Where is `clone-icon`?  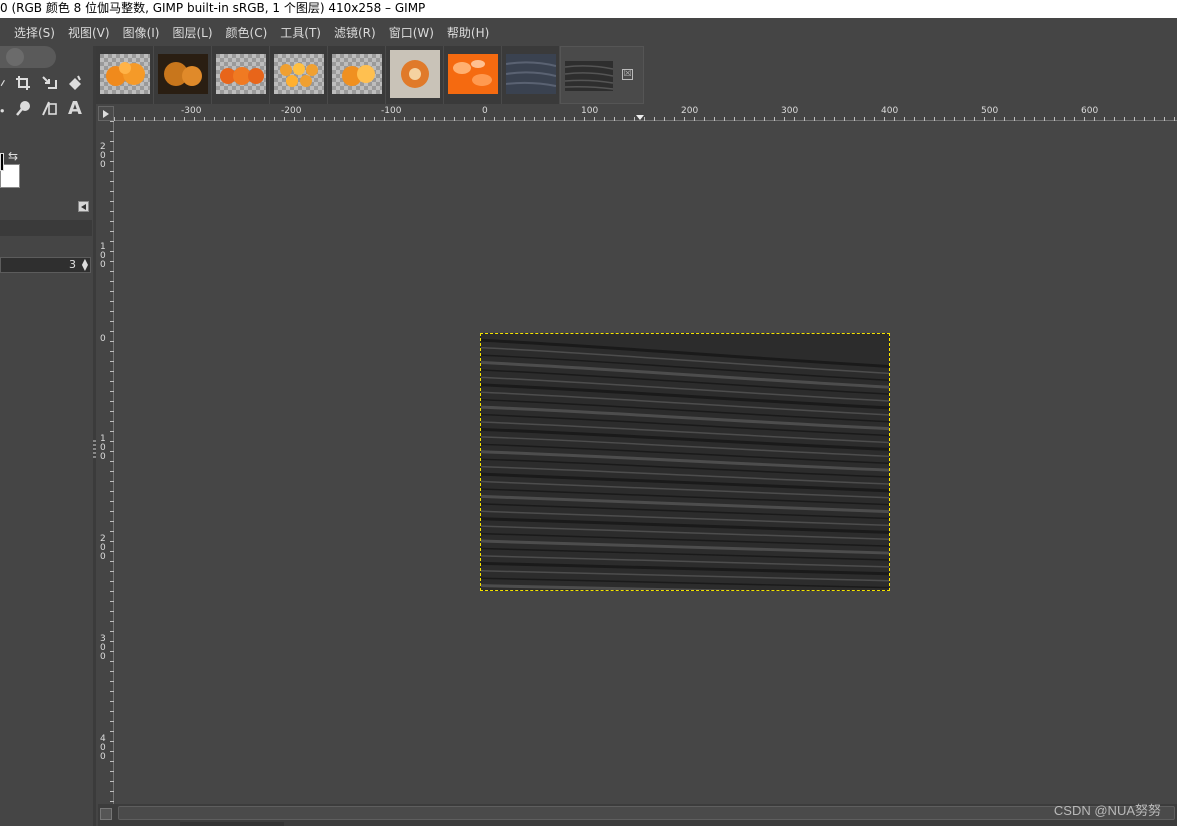 clone-icon is located at coordinates (49, 108).